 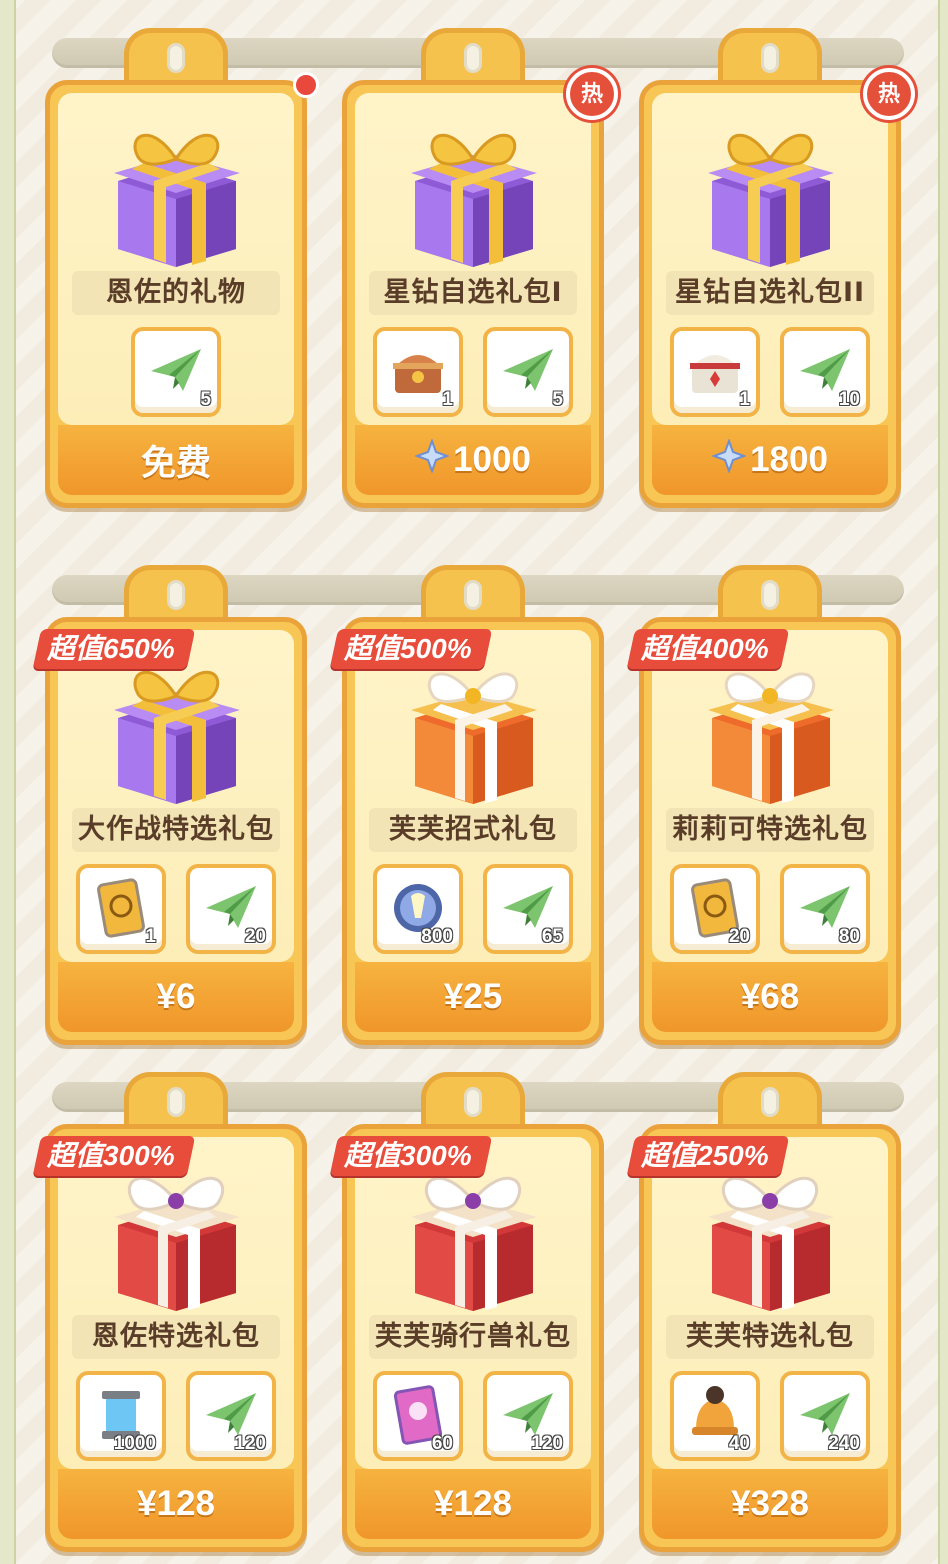 I want to click on item-quantity: 1000, so click(x=134, y=1443).